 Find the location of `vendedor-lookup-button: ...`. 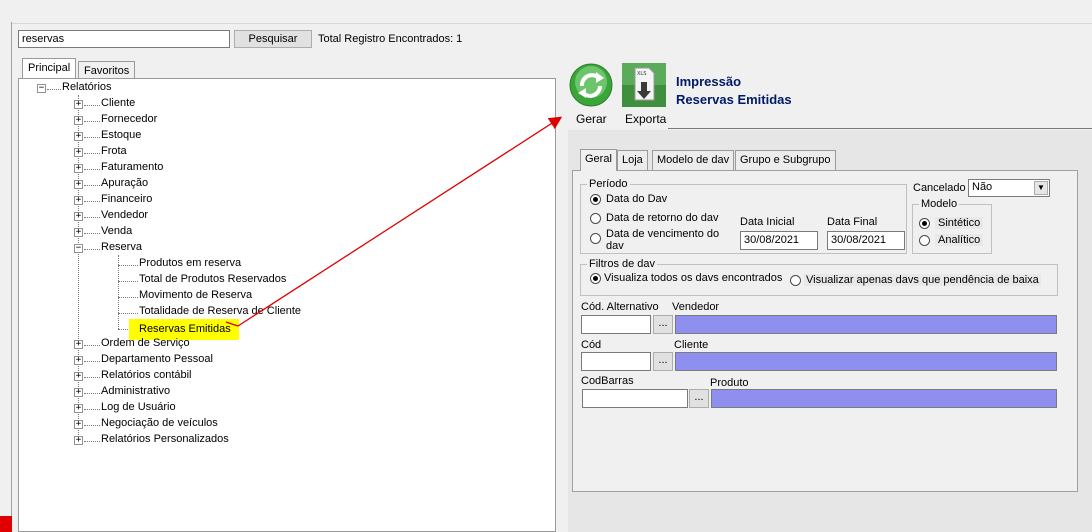

vendedor-lookup-button: ... is located at coordinates (663, 324).